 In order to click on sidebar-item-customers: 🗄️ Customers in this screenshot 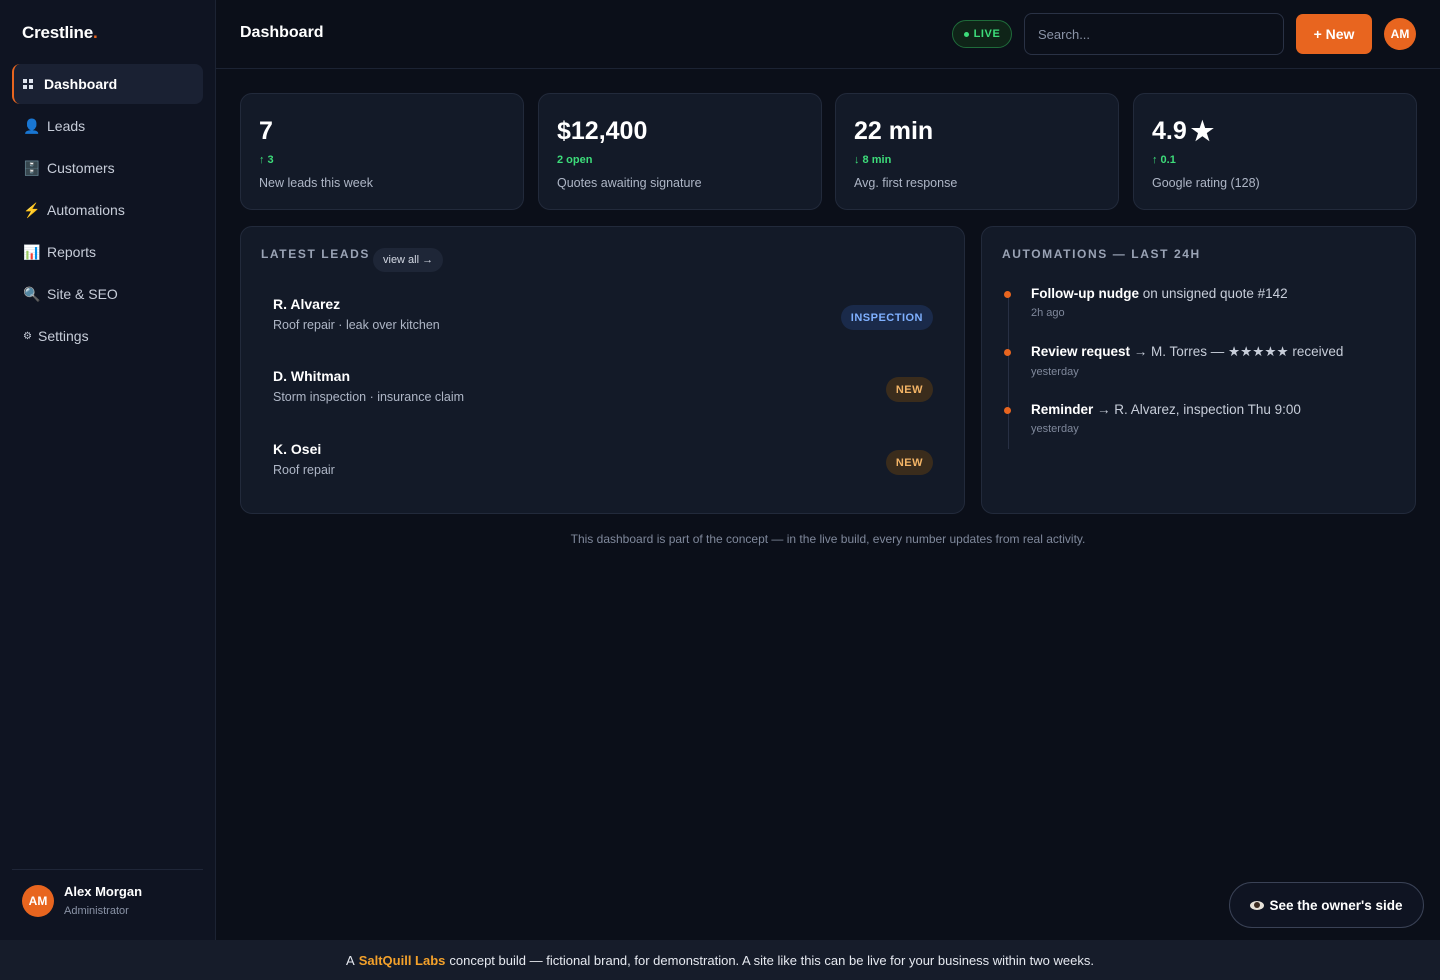, I will do `click(107, 168)`.